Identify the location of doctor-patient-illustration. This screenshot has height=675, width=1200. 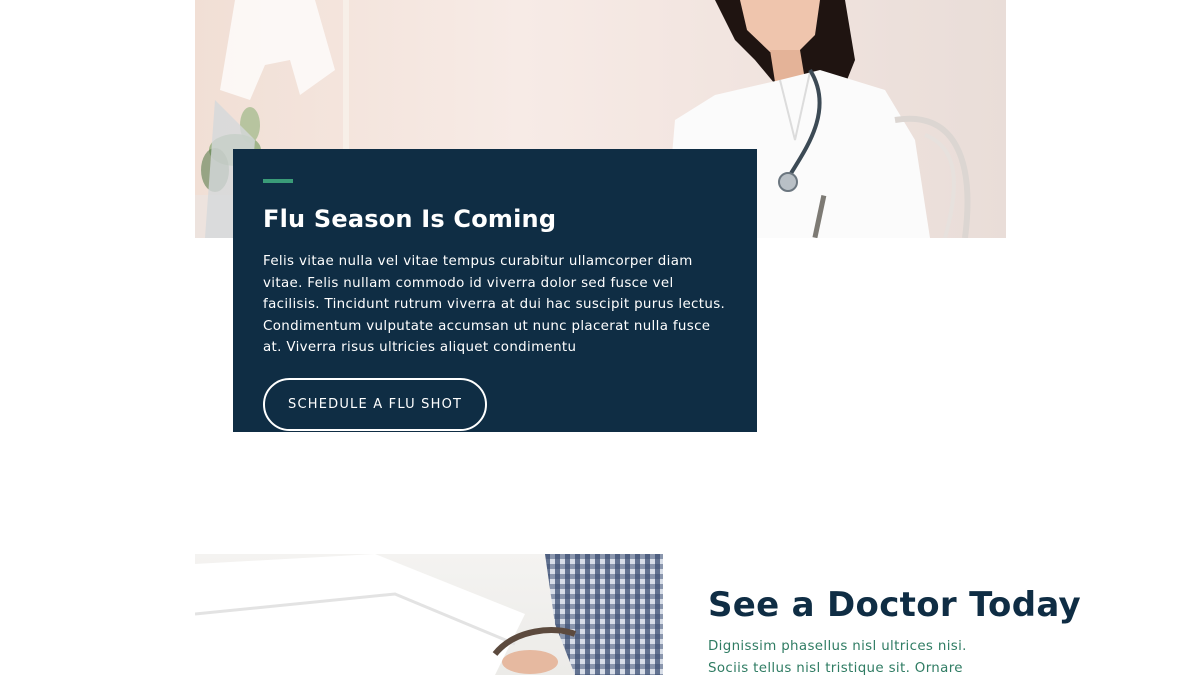
(429, 614).